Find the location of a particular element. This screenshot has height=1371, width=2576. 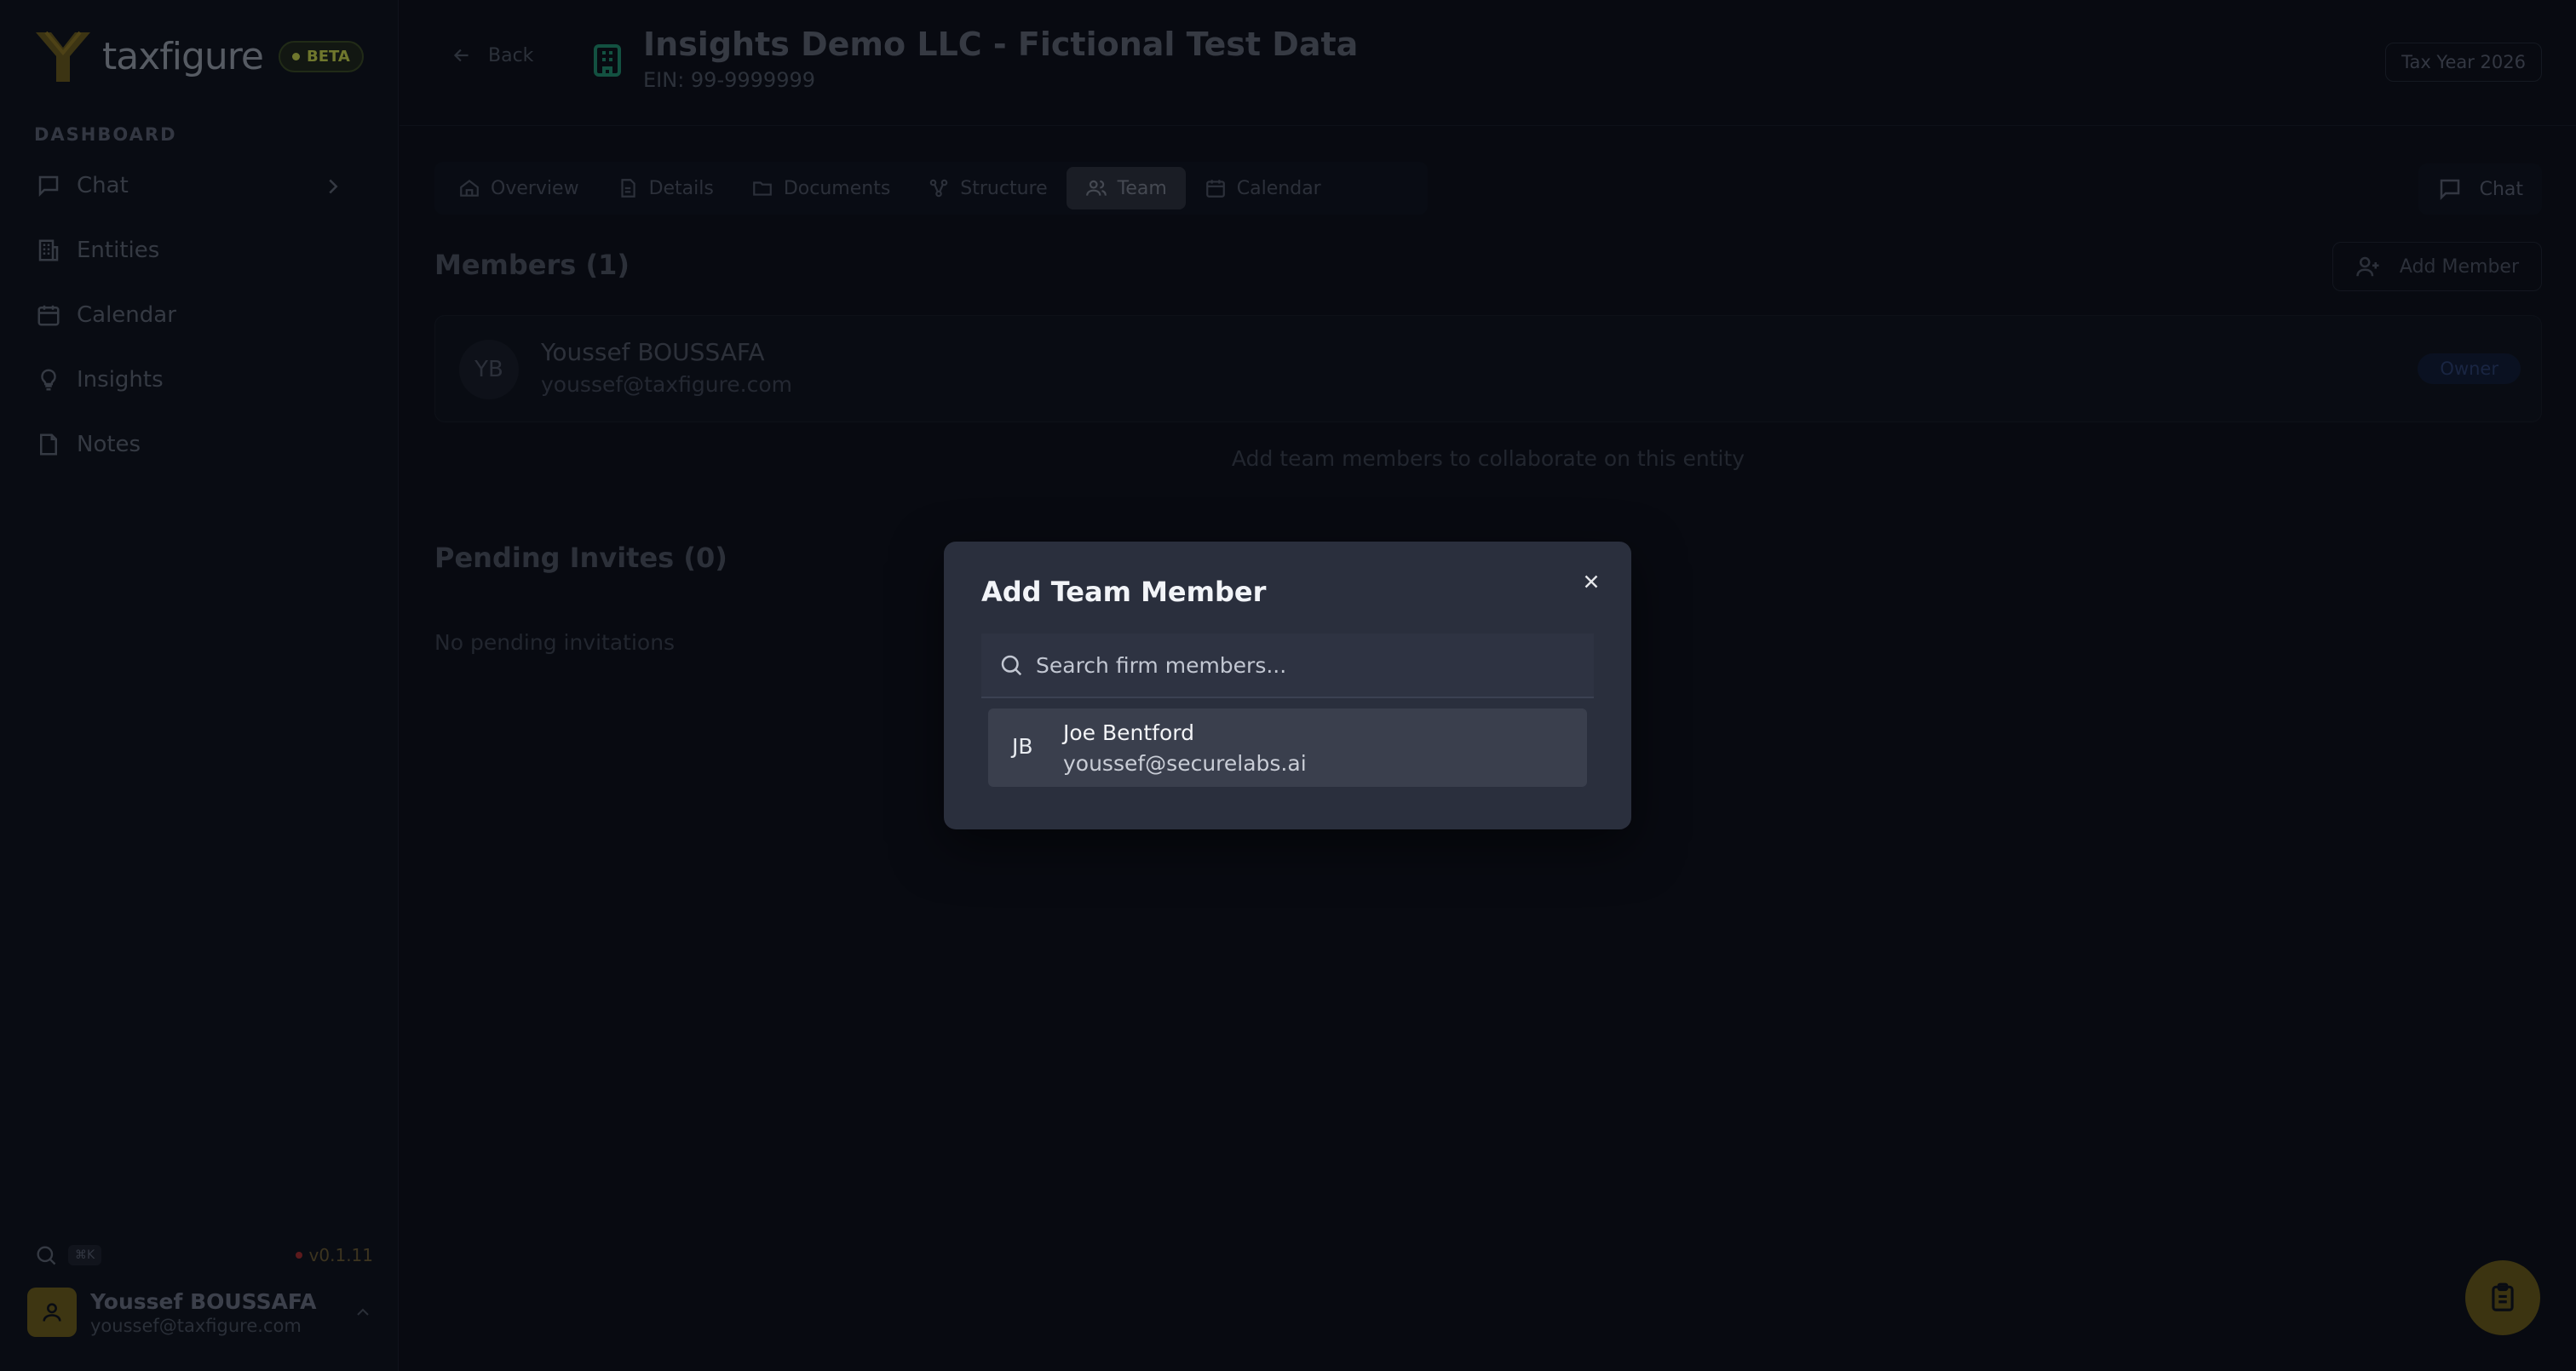

close-button is located at coordinates (1591, 581).